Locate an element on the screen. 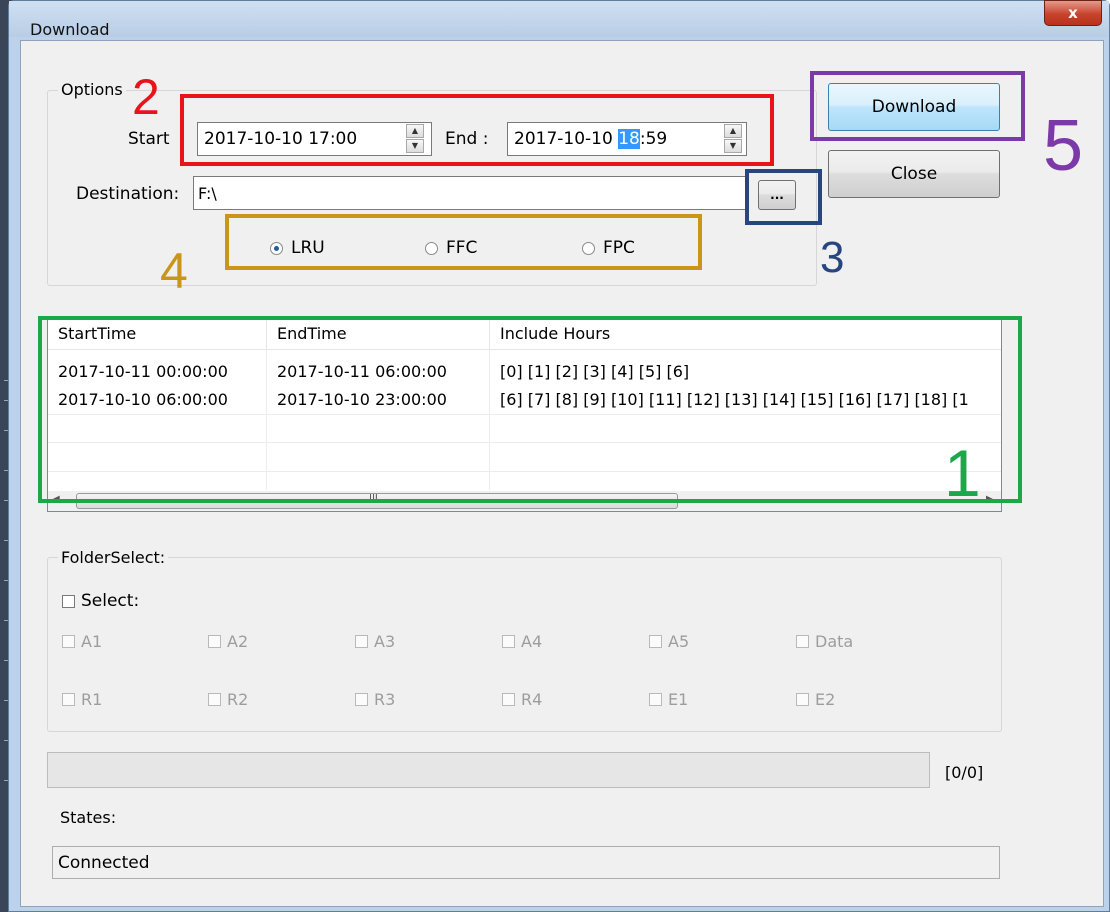 Image resolution: width=1110 pixels, height=912 pixels. checkbox-data-label: Data is located at coordinates (834, 641).